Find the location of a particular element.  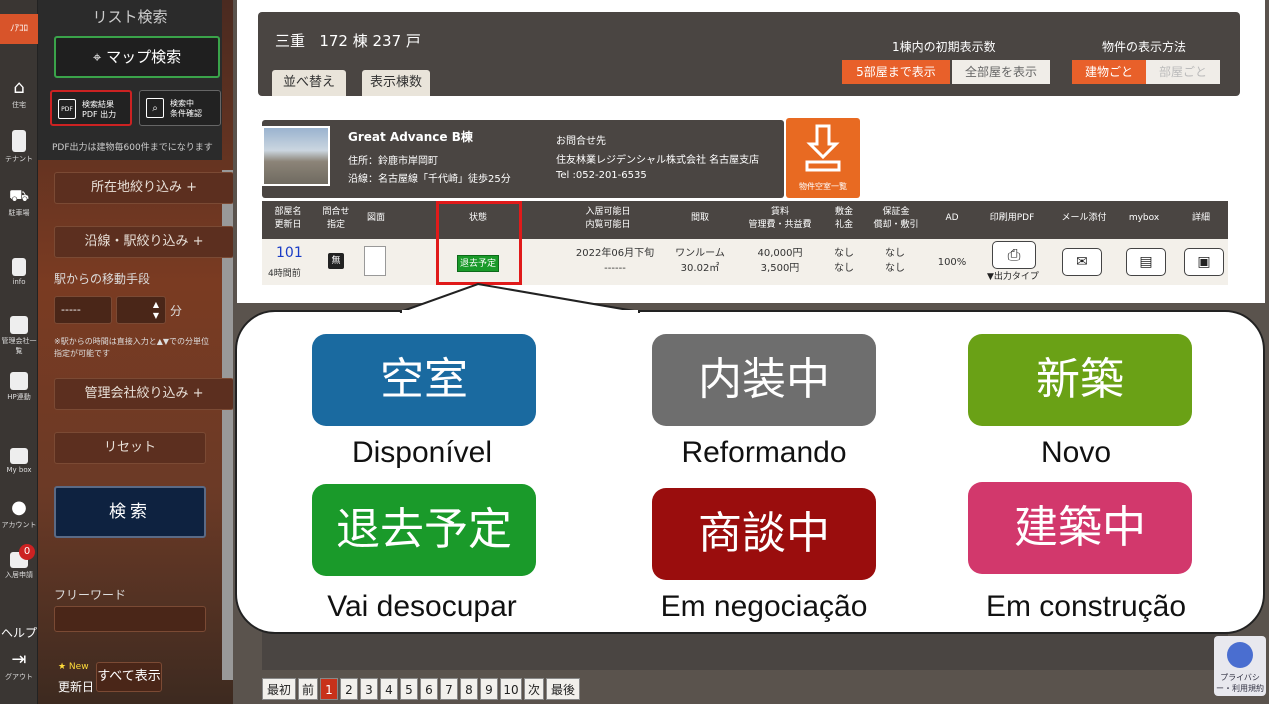

reset-button: リセット is located at coordinates (130, 448).